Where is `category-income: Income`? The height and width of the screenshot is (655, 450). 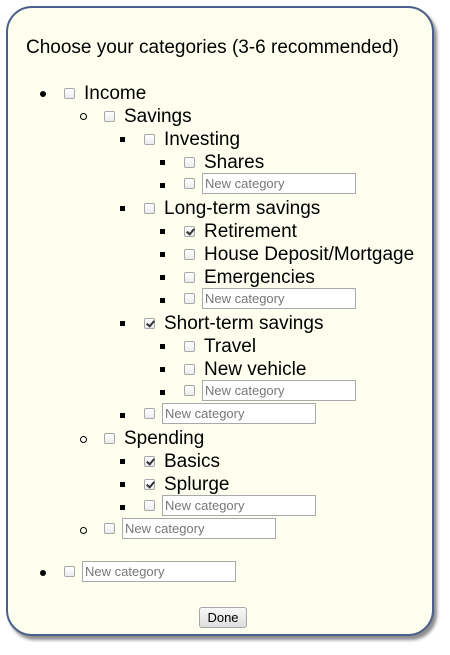
category-income: Income is located at coordinates (105, 93).